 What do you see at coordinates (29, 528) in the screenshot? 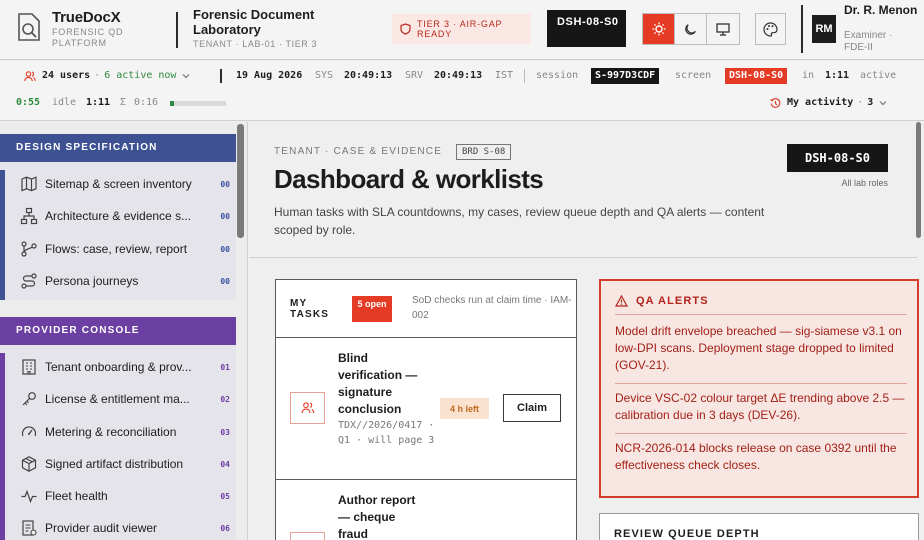
I see `log-icon` at bounding box center [29, 528].